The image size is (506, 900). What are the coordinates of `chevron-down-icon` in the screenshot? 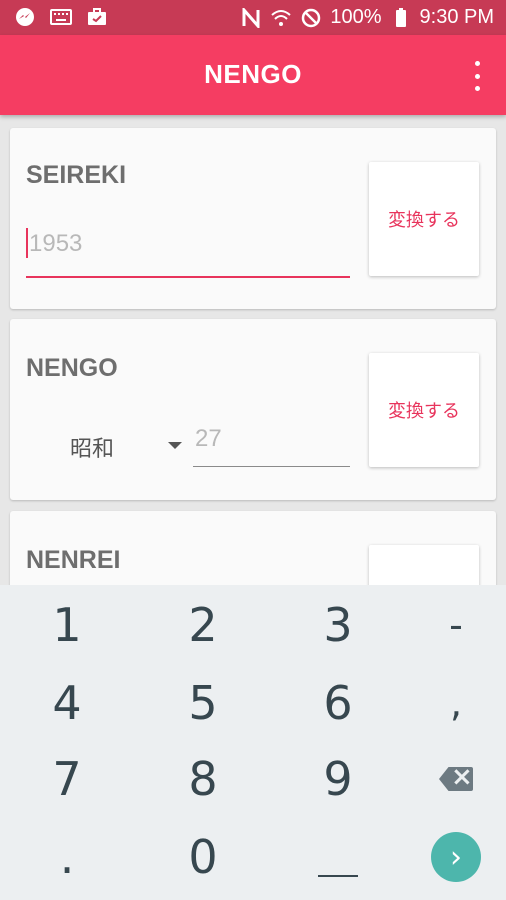 It's located at (175, 446).